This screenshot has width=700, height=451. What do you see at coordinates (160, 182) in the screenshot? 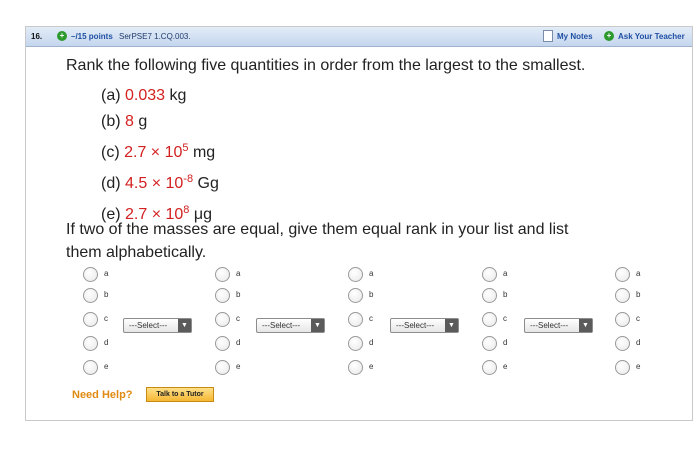
I see `quantity-item: (d) 4.5 × 10-8 Gg` at bounding box center [160, 182].